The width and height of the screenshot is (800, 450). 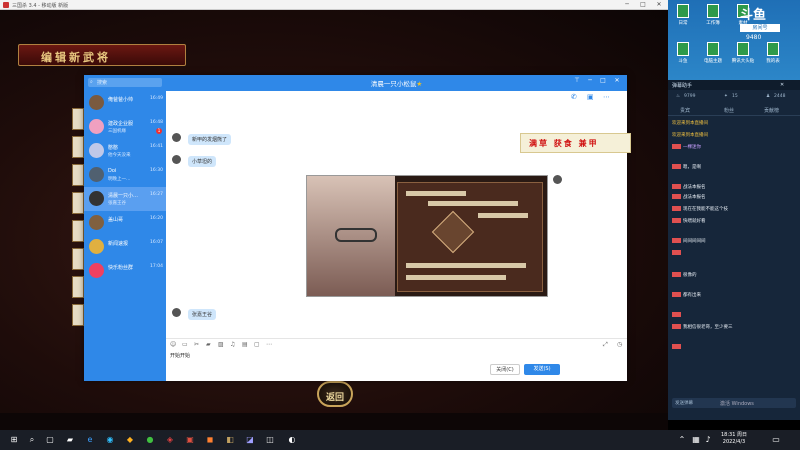 I want to click on danmu-line: 嗯，是啊, so click(x=735, y=168).